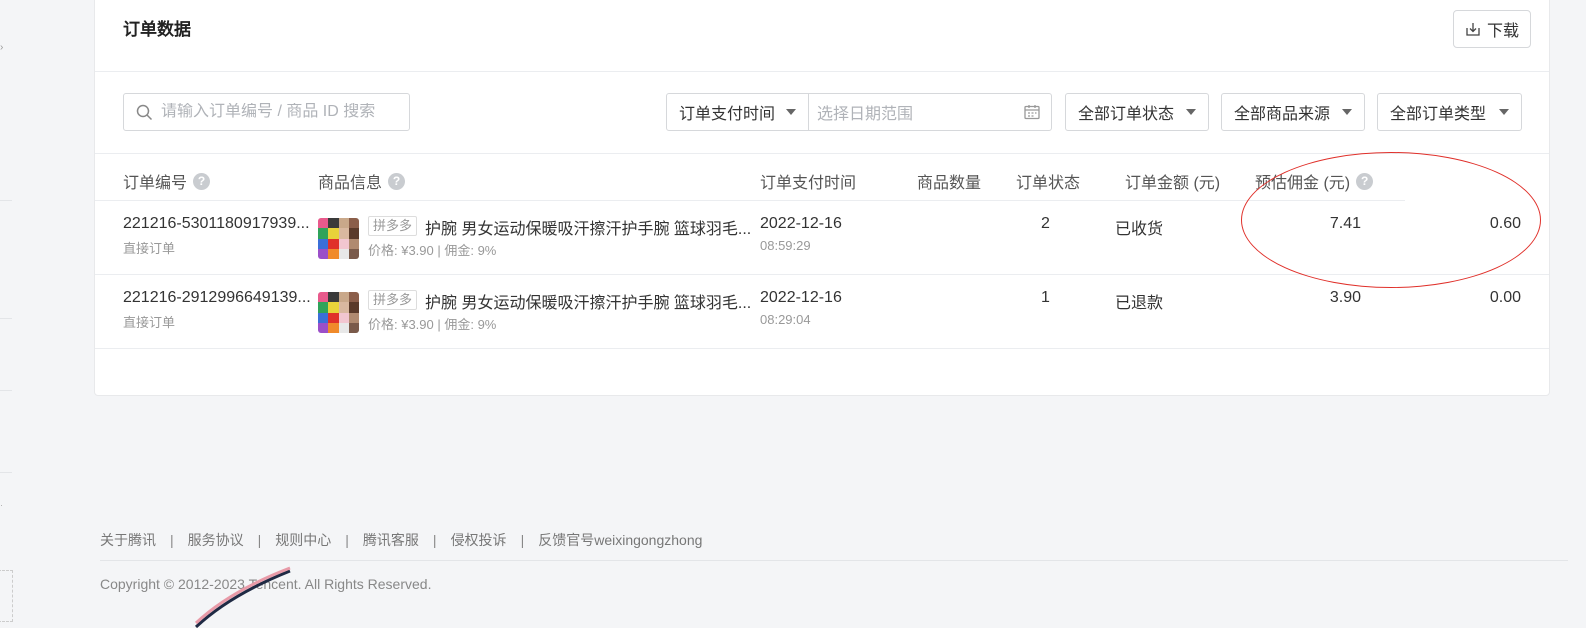 This screenshot has width=1586, height=628. Describe the element at coordinates (1505, 297) in the screenshot. I see `commission: 0.00` at that location.